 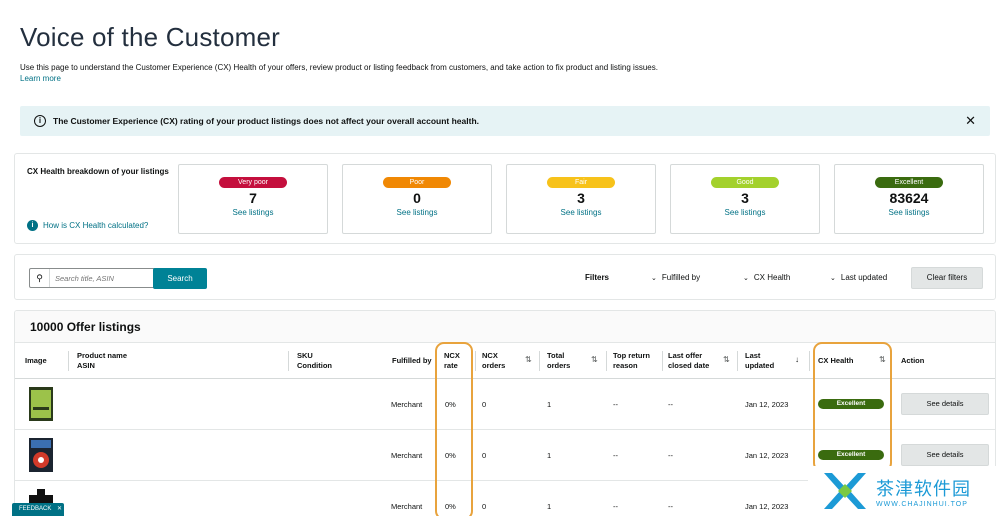 What do you see at coordinates (797, 359) in the screenshot?
I see `arrow-down-icon: ↓` at bounding box center [797, 359].